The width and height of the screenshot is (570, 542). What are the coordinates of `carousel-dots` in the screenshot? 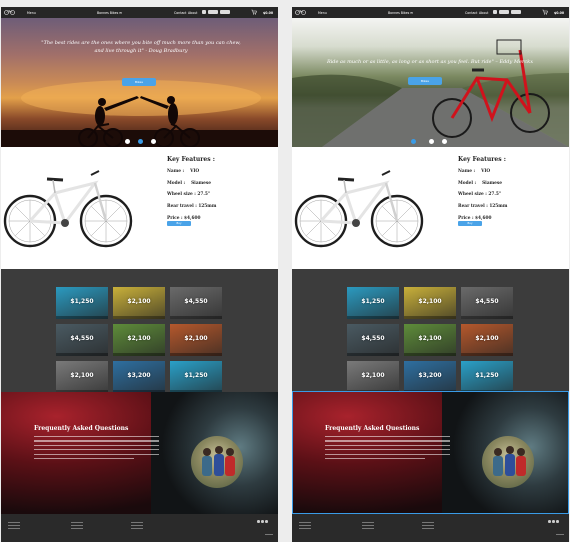 It's located at (141, 142).